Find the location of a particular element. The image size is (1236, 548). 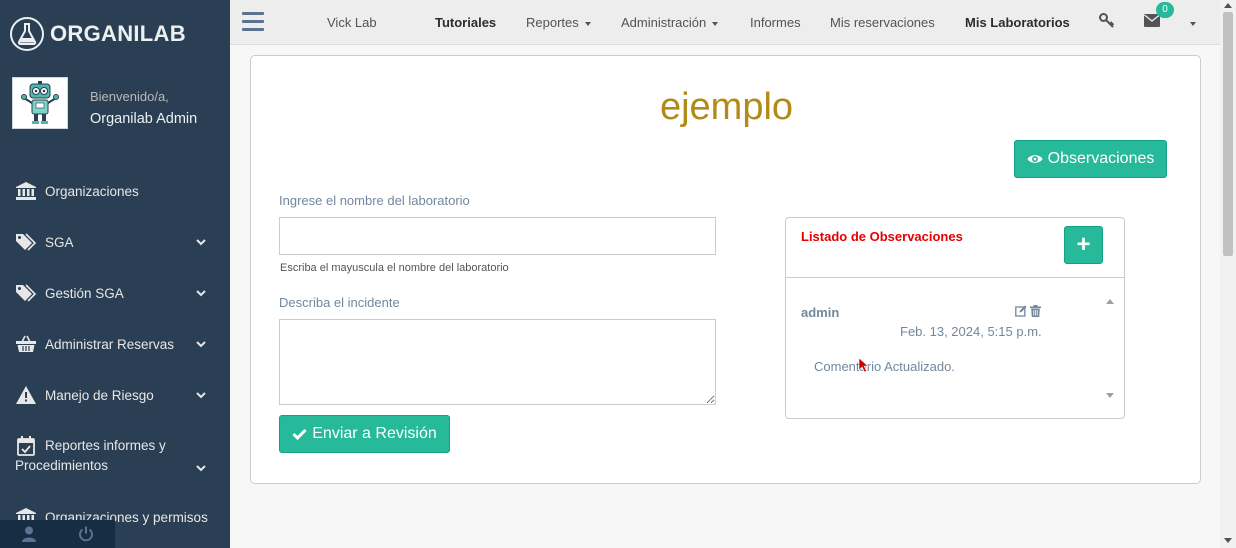

menu-toggle-icon is located at coordinates (253, 22).